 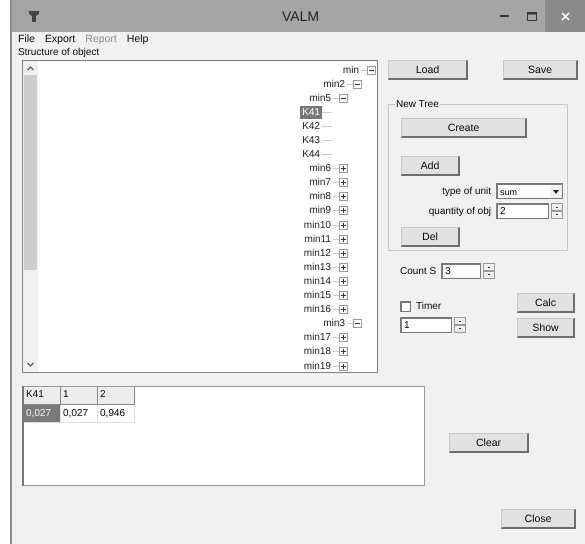 What do you see at coordinates (546, 328) in the screenshot?
I see `show-button: Show` at bounding box center [546, 328].